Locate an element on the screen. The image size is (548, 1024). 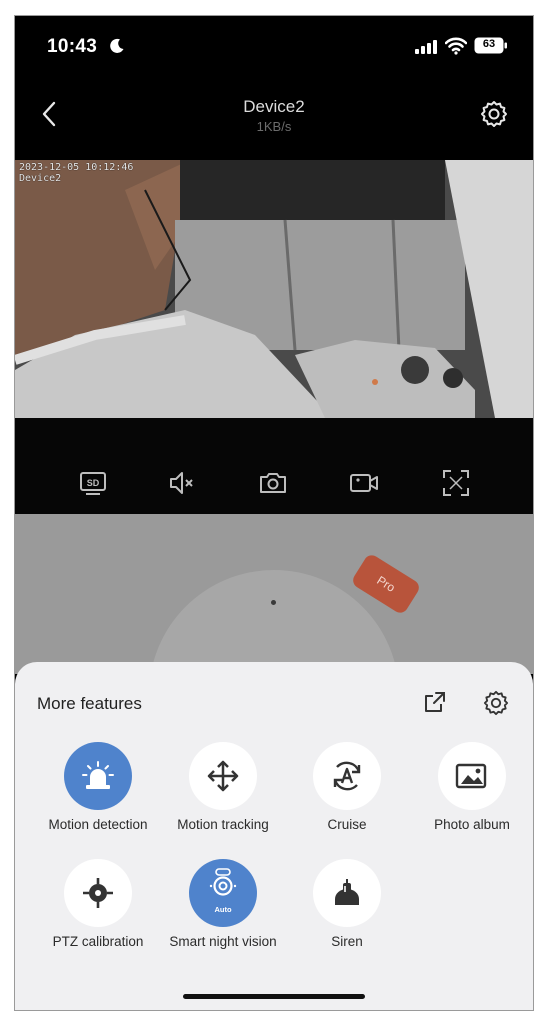
clock: 10:43 is located at coordinates (72, 46).